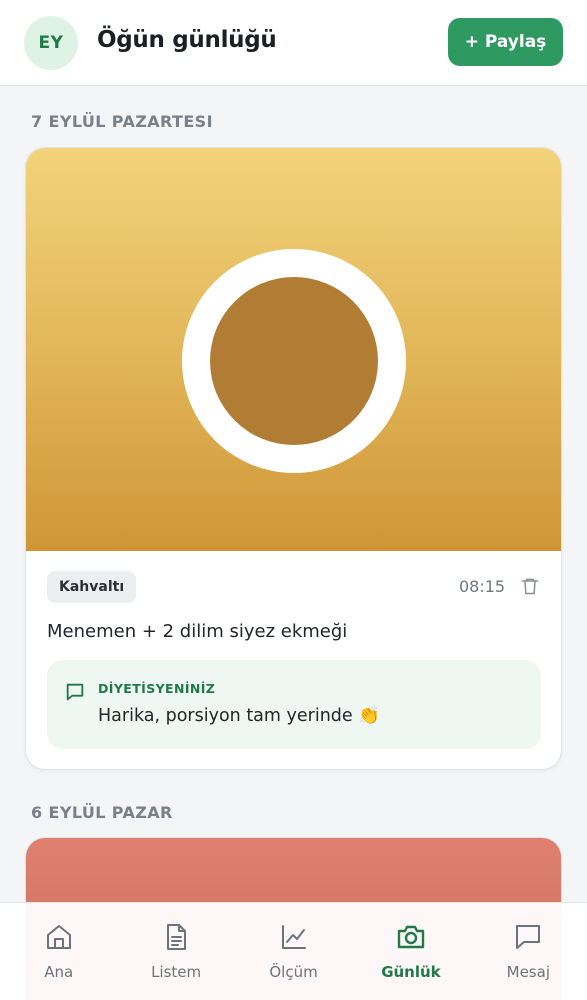  What do you see at coordinates (482, 586) in the screenshot?
I see `meal-time: 08:15` at bounding box center [482, 586].